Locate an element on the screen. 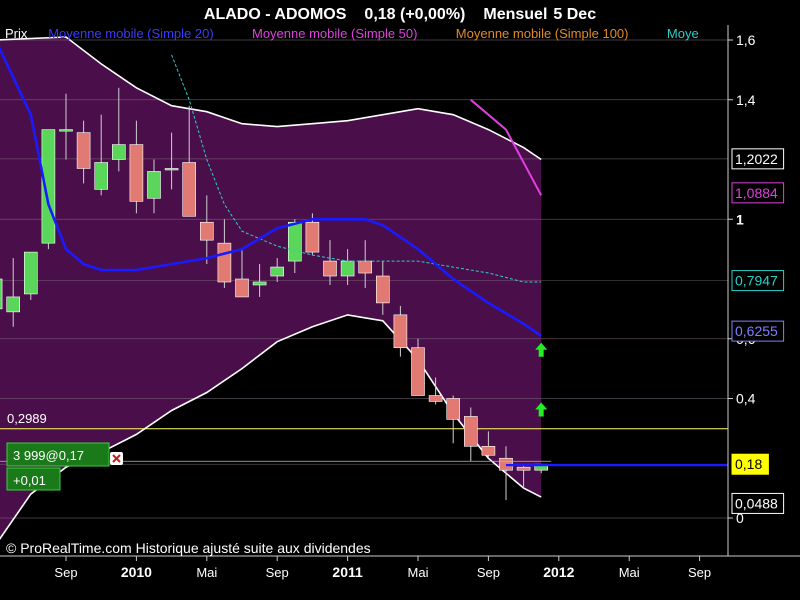 The image size is (800, 600). price-tag: 0,6255 is located at coordinates (758, 331).